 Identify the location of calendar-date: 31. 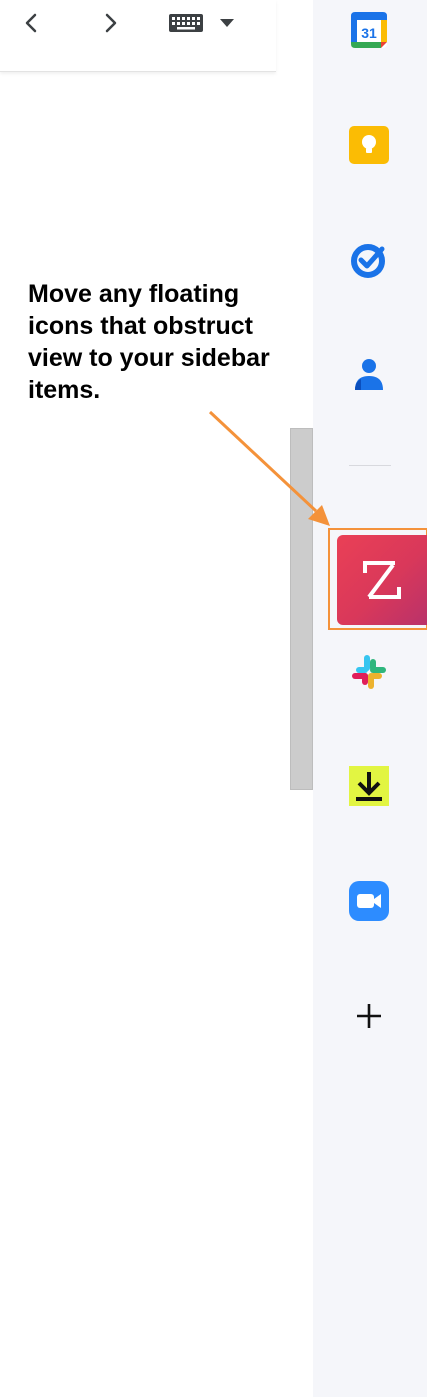
(369, 33).